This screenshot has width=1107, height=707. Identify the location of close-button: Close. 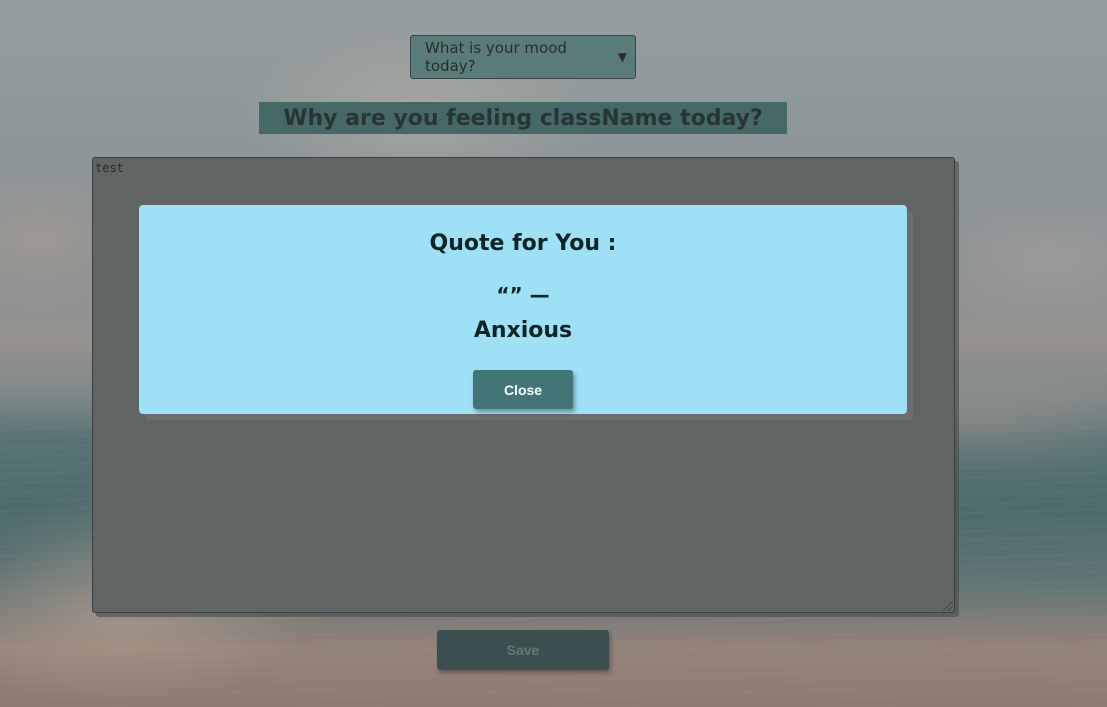
(523, 389).